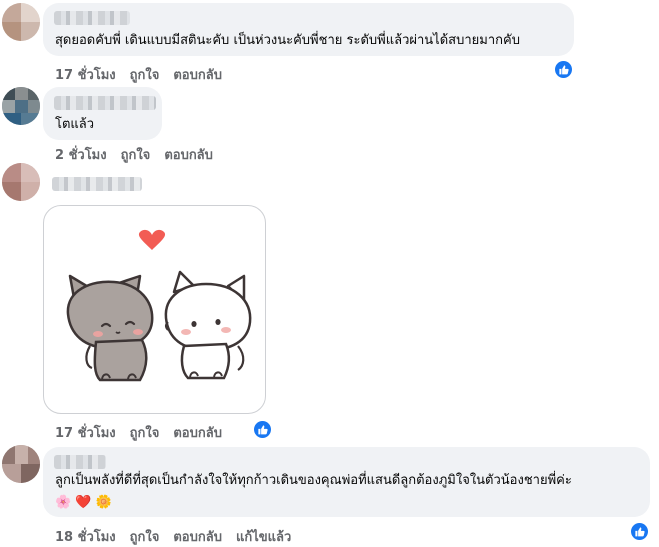  Describe the element at coordinates (81, 154) in the screenshot. I see `comment-time: 2 ชั่วโมง` at that location.